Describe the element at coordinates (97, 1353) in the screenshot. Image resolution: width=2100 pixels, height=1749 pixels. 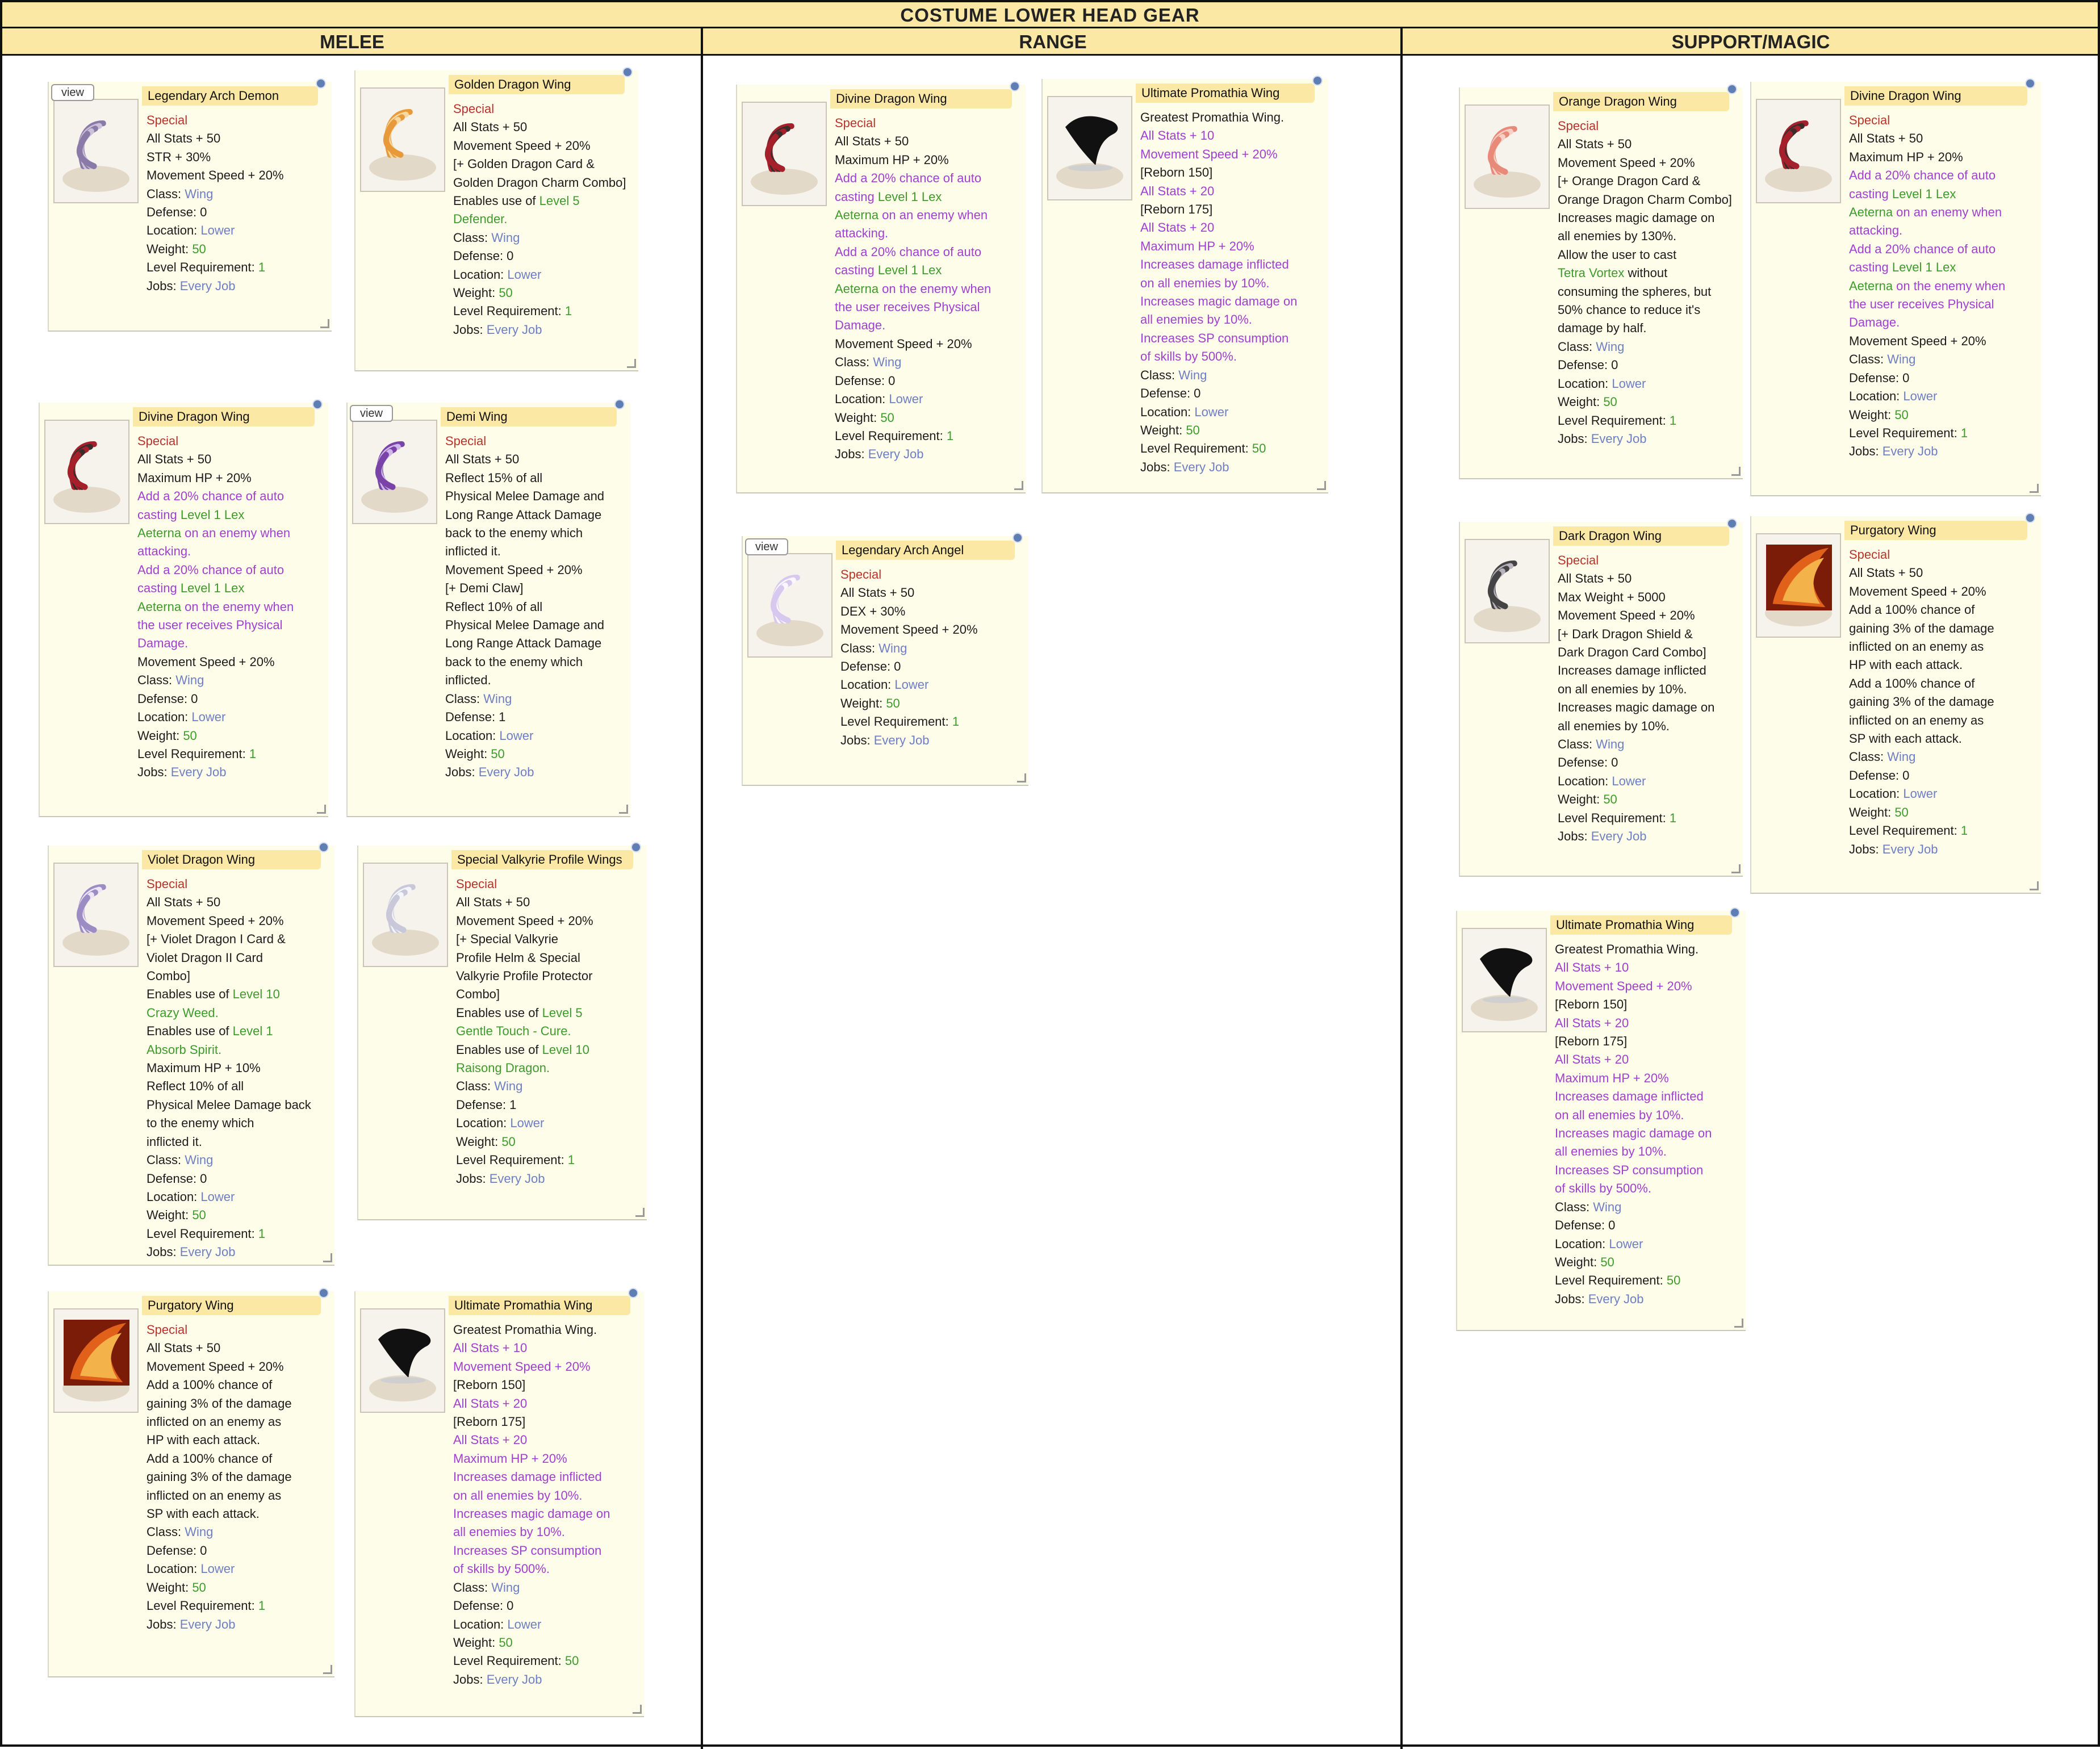
I see `purgatory-wing-icon` at that location.